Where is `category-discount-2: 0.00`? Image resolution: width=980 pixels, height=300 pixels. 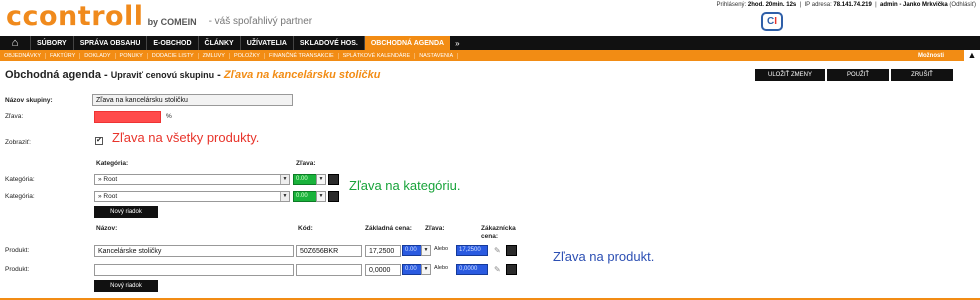 category-discount-2: 0.00 is located at coordinates (305, 196).